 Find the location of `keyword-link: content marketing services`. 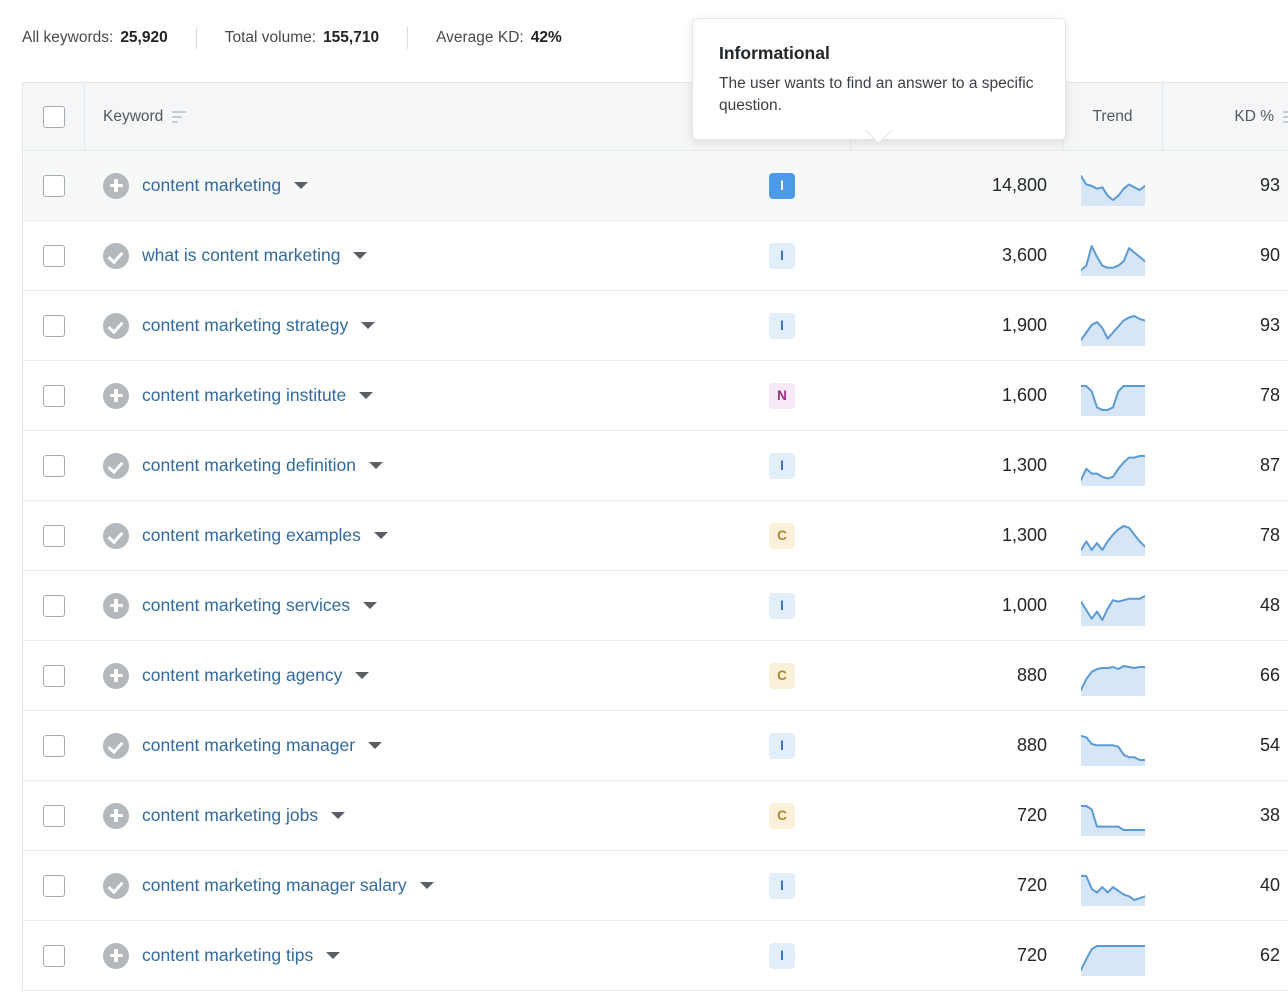

keyword-link: content marketing services is located at coordinates (246, 605).